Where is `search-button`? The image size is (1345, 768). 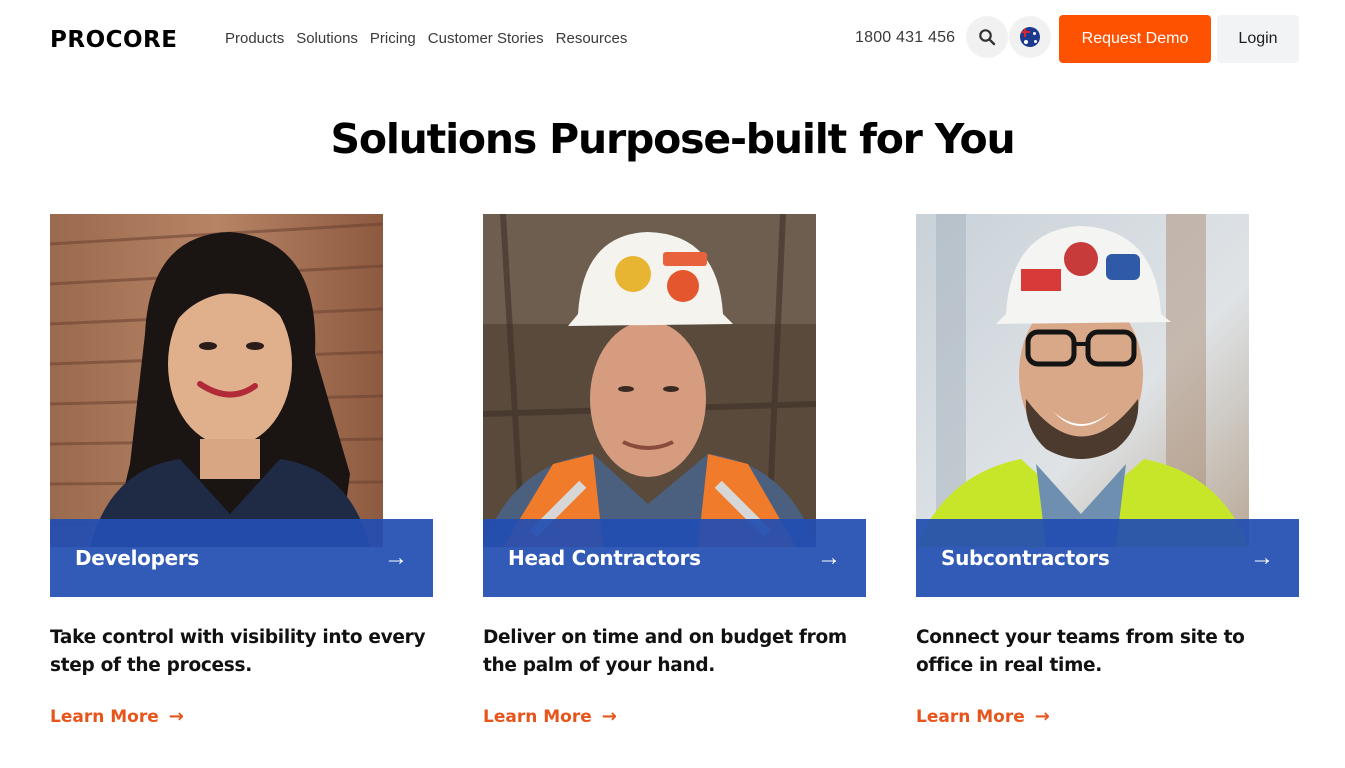
search-button is located at coordinates (987, 37).